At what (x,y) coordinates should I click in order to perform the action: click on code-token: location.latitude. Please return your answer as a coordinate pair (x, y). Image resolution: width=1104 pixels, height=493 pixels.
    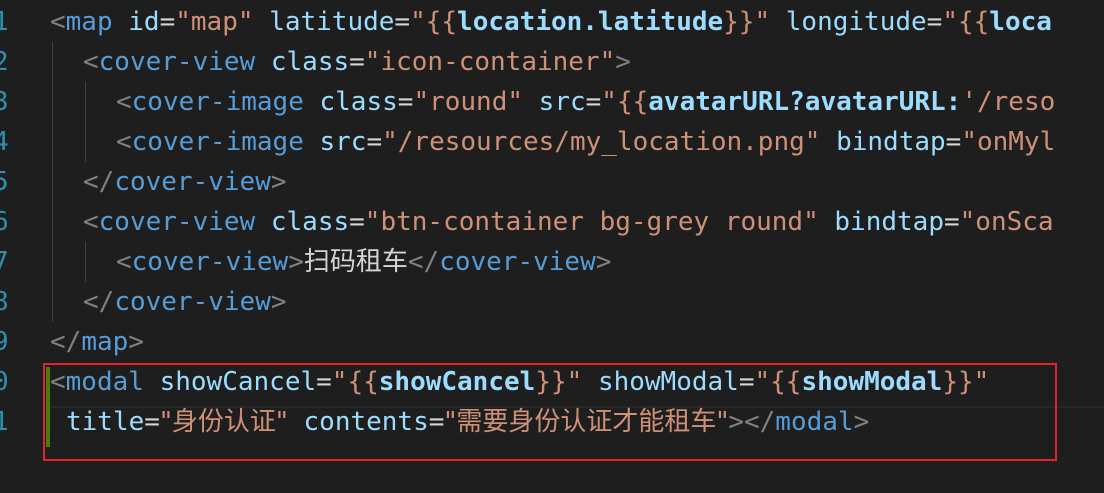
    Looking at the image, I should click on (590, 22).